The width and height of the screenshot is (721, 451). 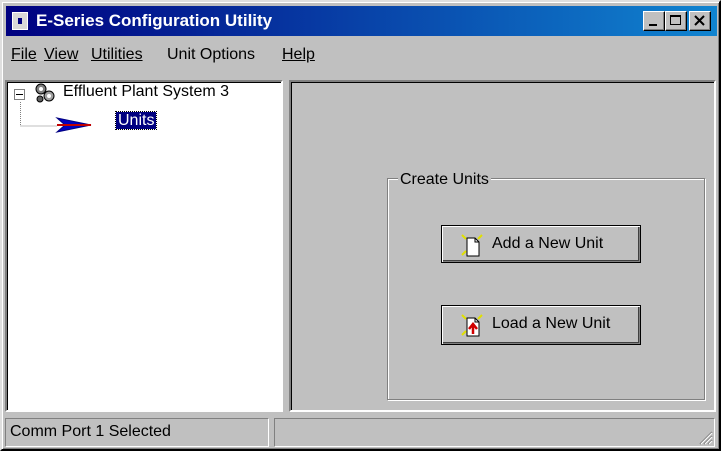 I want to click on menu-utilities-label: Utilities, so click(x=117, y=54).